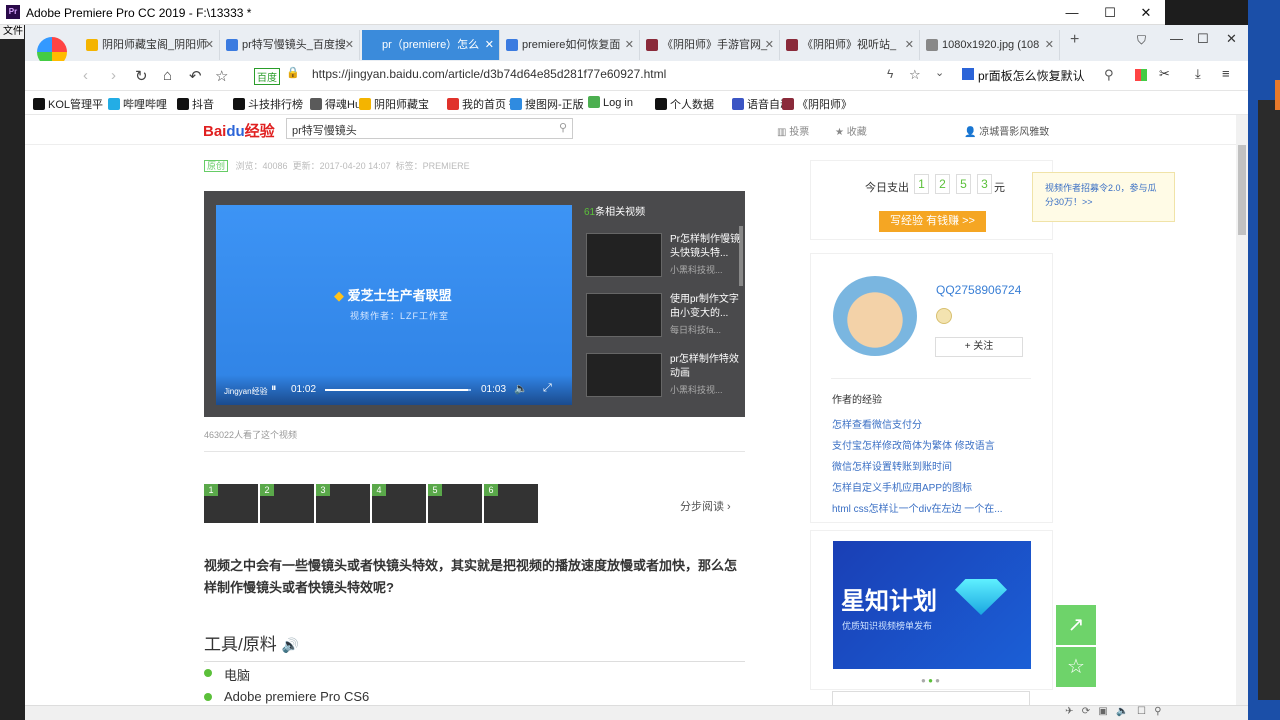 The height and width of the screenshot is (720, 1280). I want to click on safe-badge: 百度, so click(267, 76).